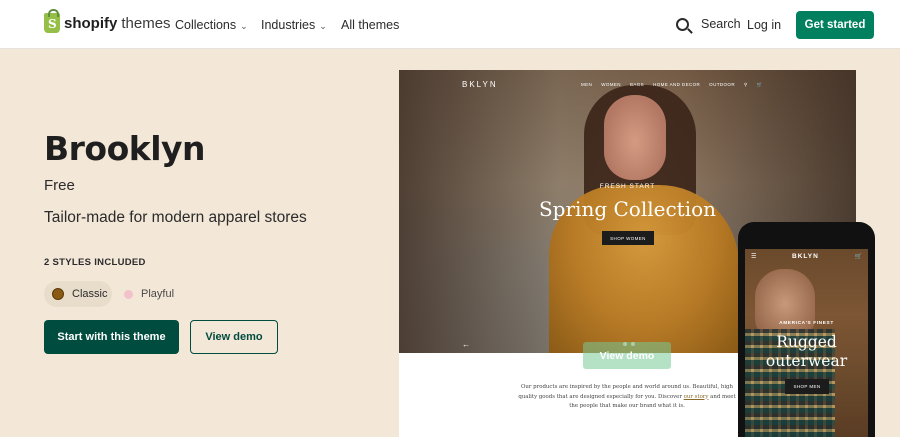  I want to click on search-icon: ⚲, so click(745, 84).